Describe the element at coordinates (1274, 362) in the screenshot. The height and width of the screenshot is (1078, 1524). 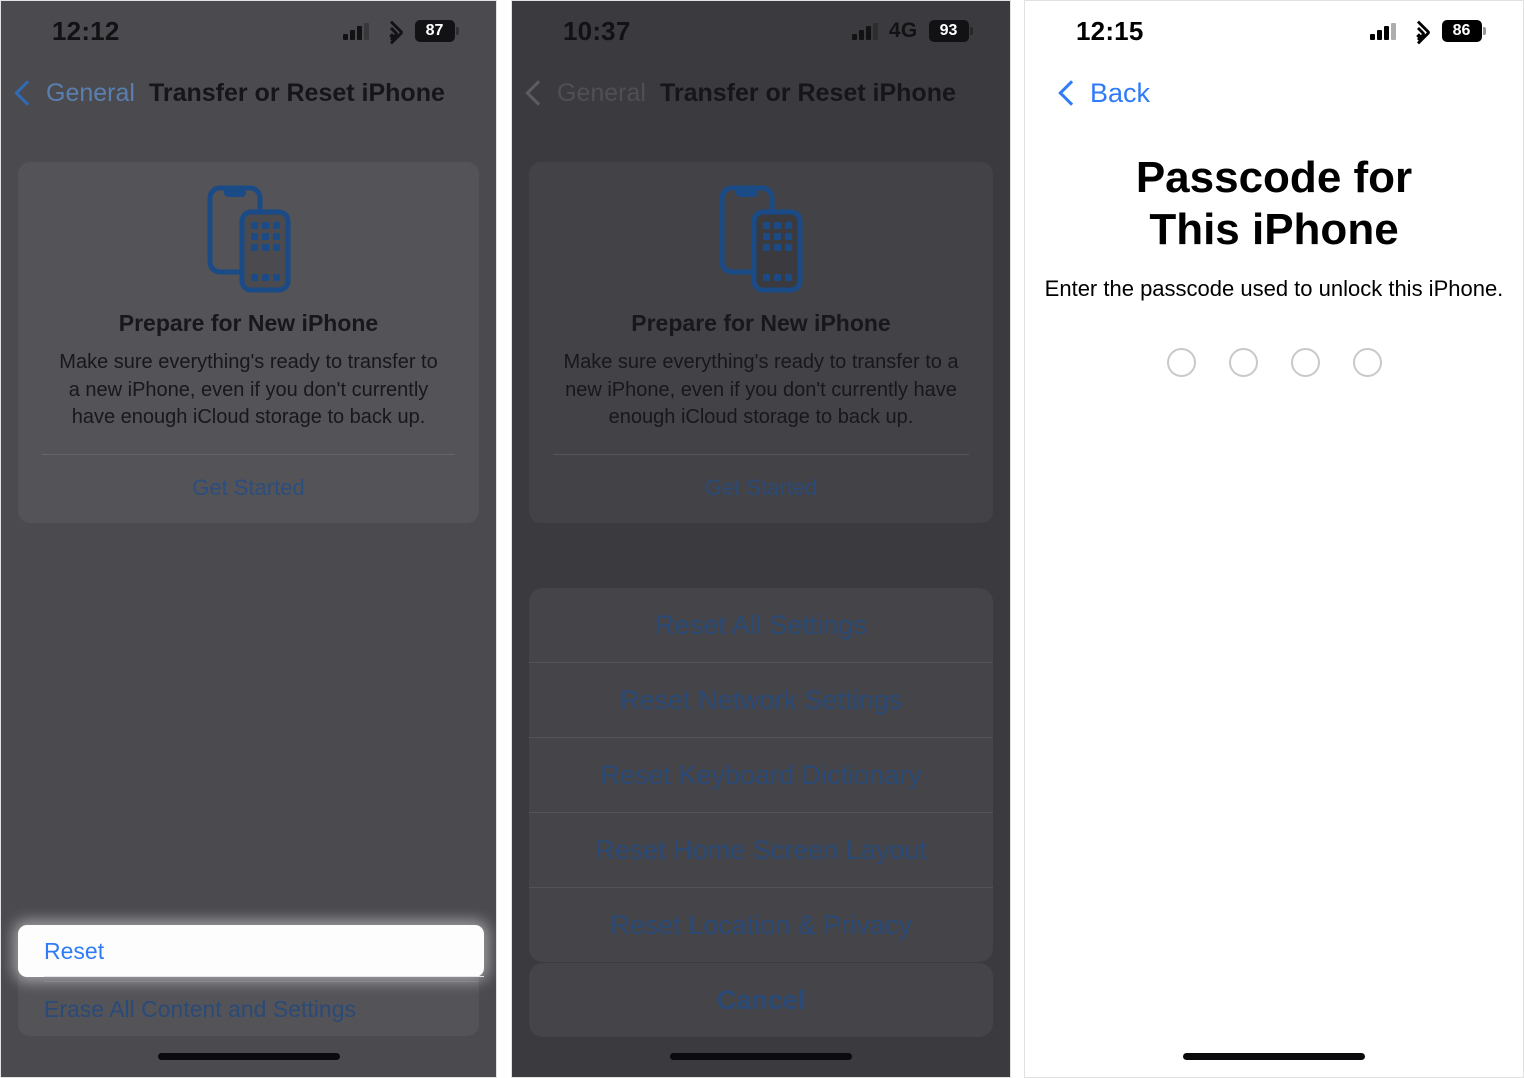
I see `passcode-input` at that location.